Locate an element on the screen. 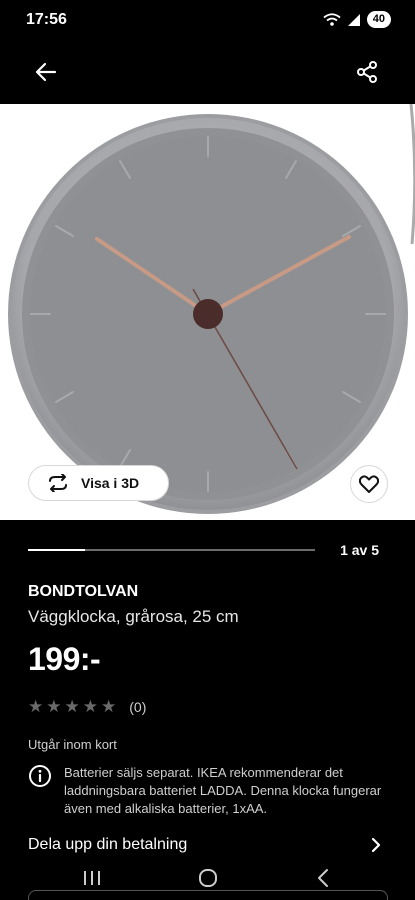  status-icons: 40 is located at coordinates (357, 19).